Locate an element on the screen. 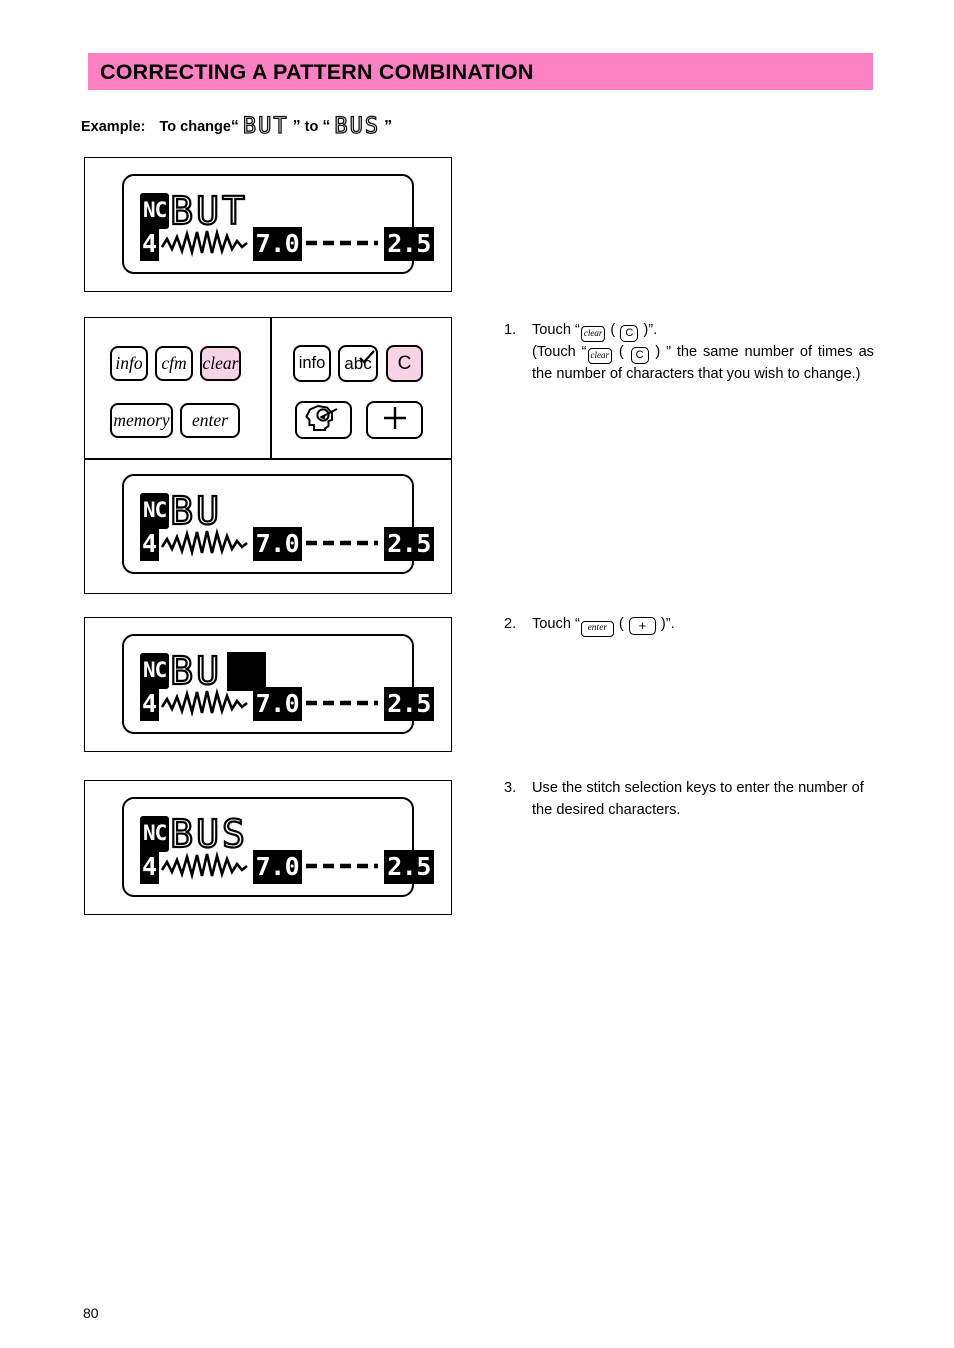 The width and height of the screenshot is (954, 1348). key-label: C is located at coordinates (404, 363).